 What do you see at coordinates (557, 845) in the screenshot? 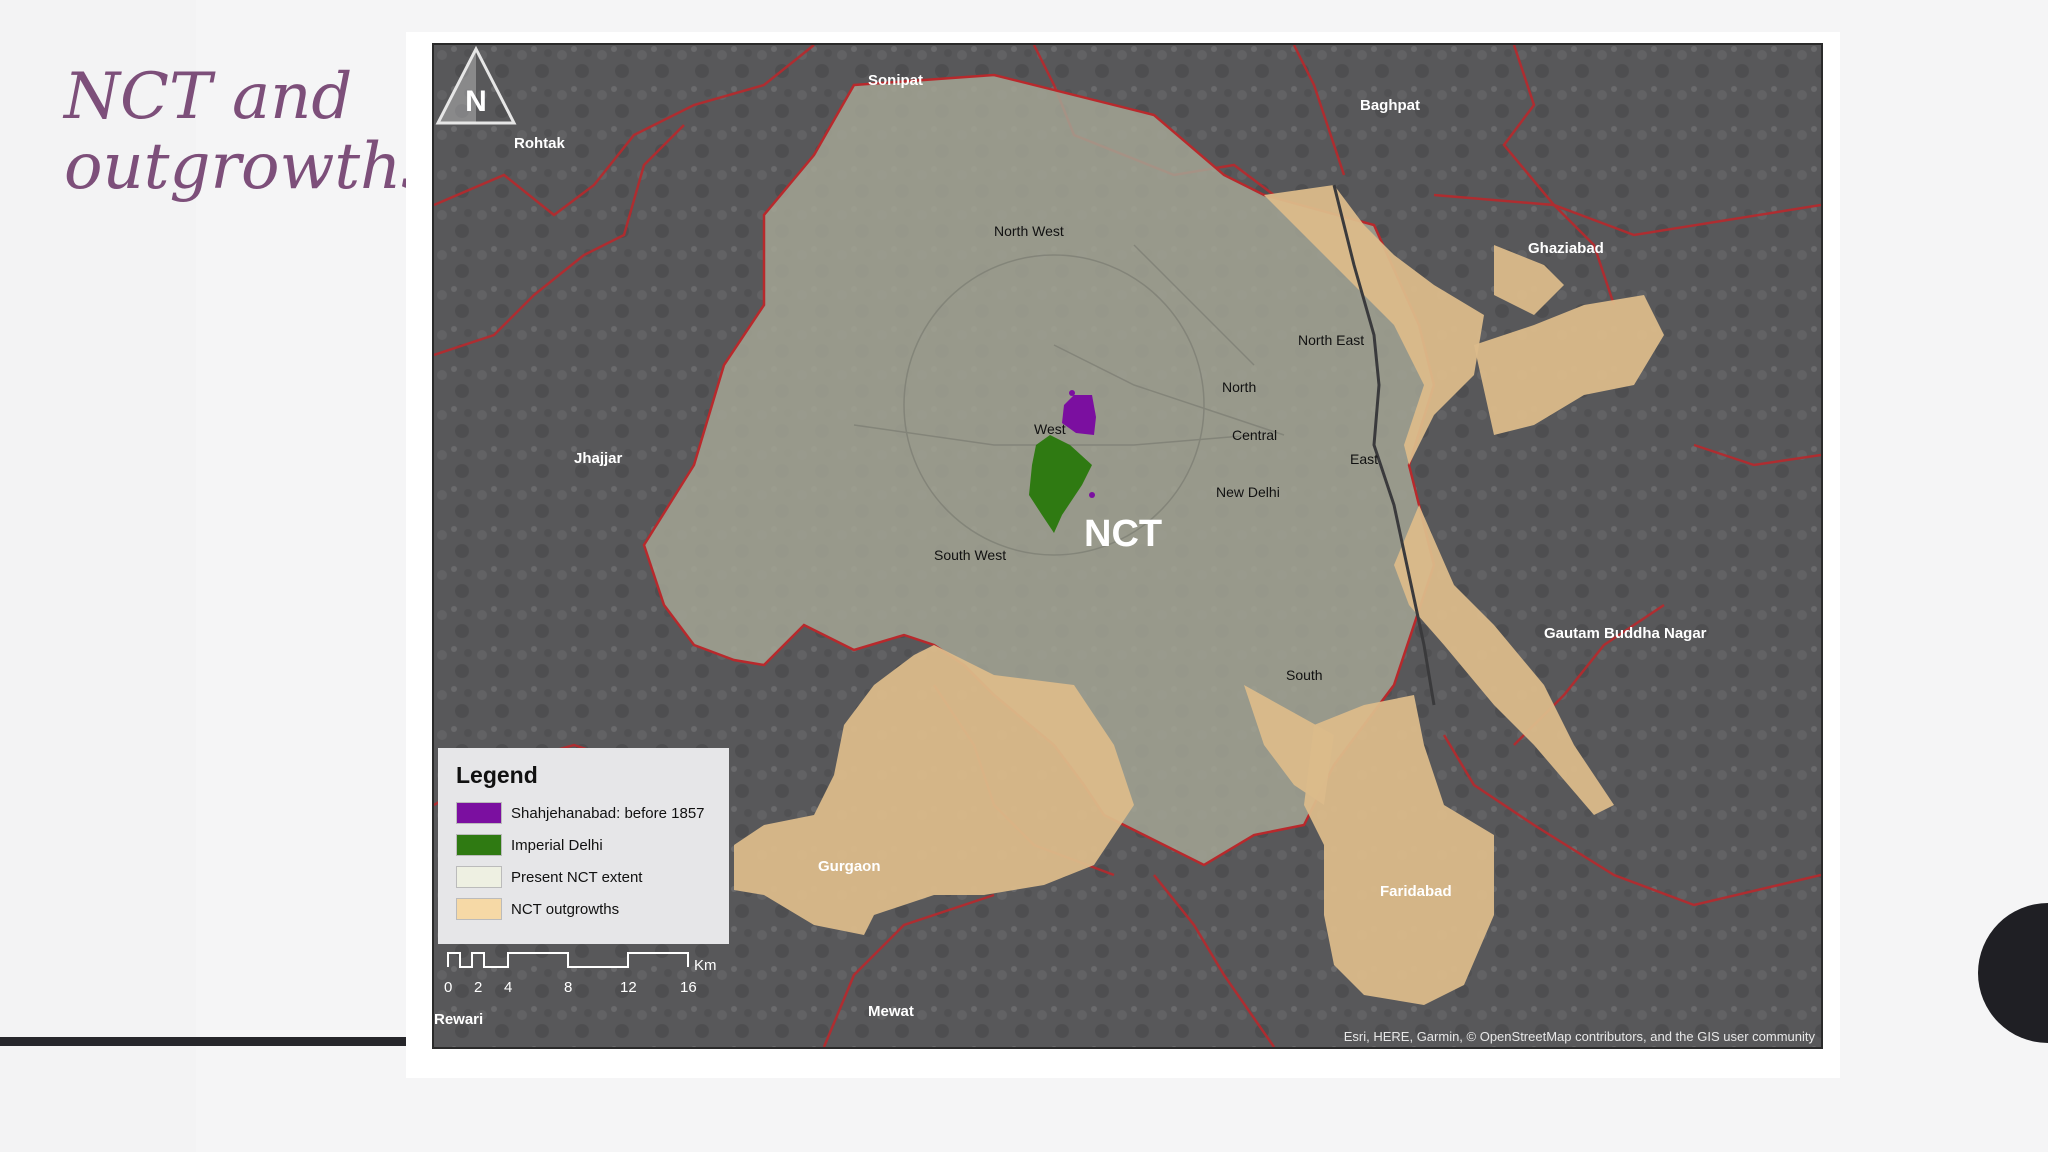
I see `legend-label: Imperial Delhi` at bounding box center [557, 845].